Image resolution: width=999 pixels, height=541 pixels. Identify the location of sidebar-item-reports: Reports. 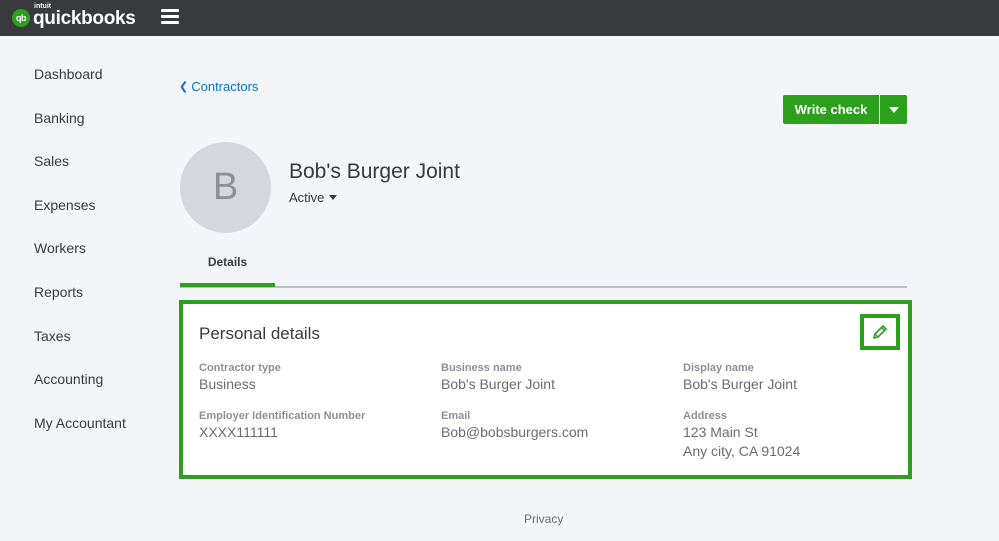
(58, 292).